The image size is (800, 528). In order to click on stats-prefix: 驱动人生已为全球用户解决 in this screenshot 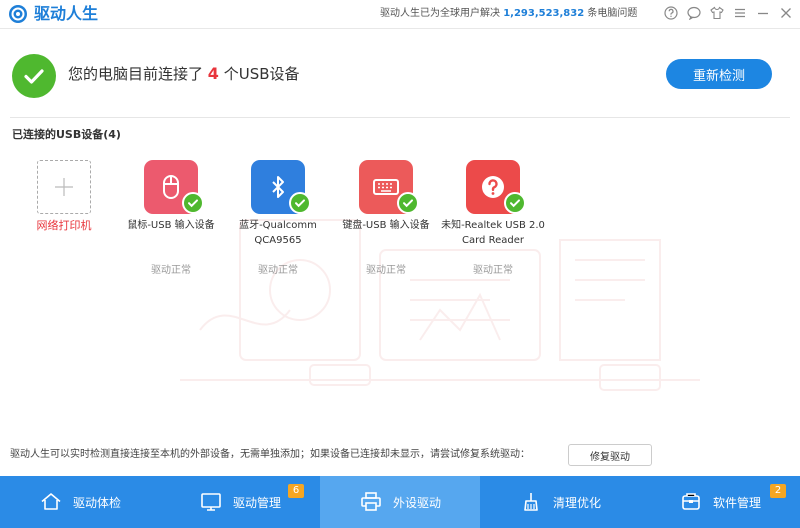, I will do `click(440, 13)`.